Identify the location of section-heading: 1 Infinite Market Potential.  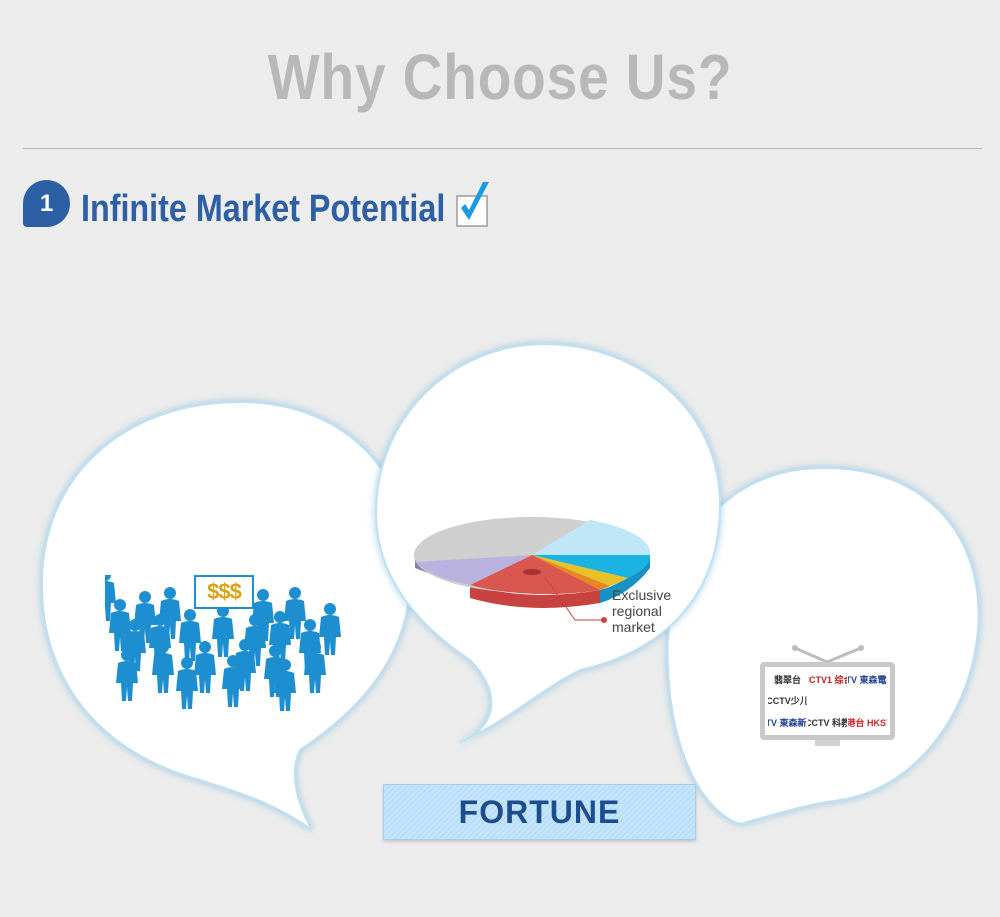
(323, 206).